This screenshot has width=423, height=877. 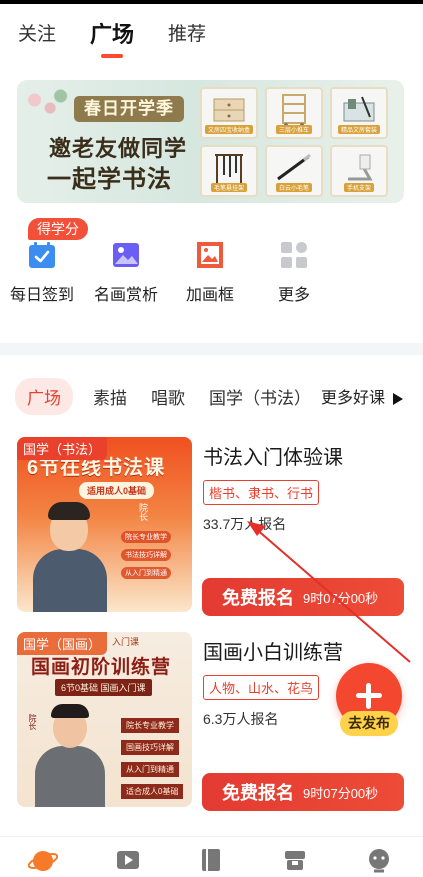 I want to click on cover-pill: 6节0基础 国画入门课, so click(x=103, y=687).